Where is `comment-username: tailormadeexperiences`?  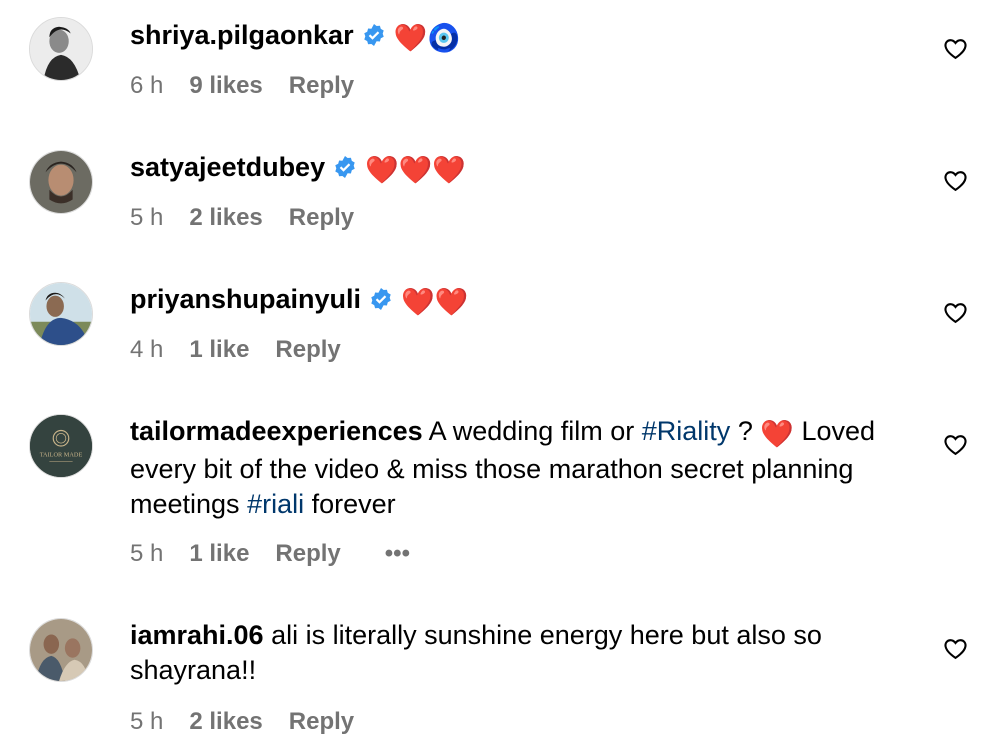
comment-username: tailormadeexperiences is located at coordinates (276, 431).